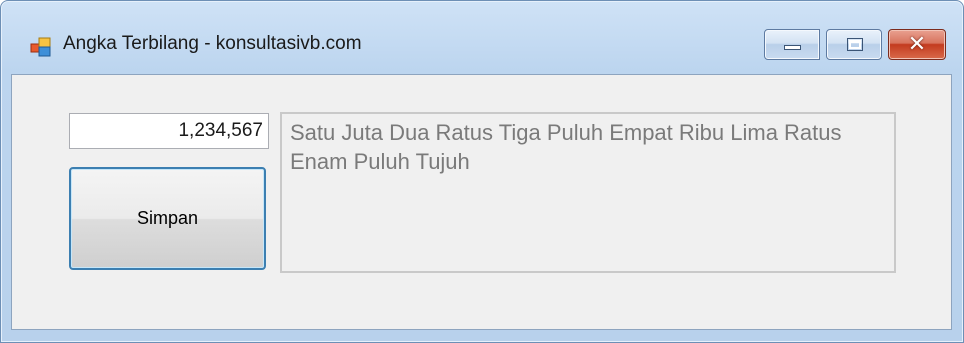 This screenshot has height=343, width=964. I want to click on maximize-button, so click(854, 44).